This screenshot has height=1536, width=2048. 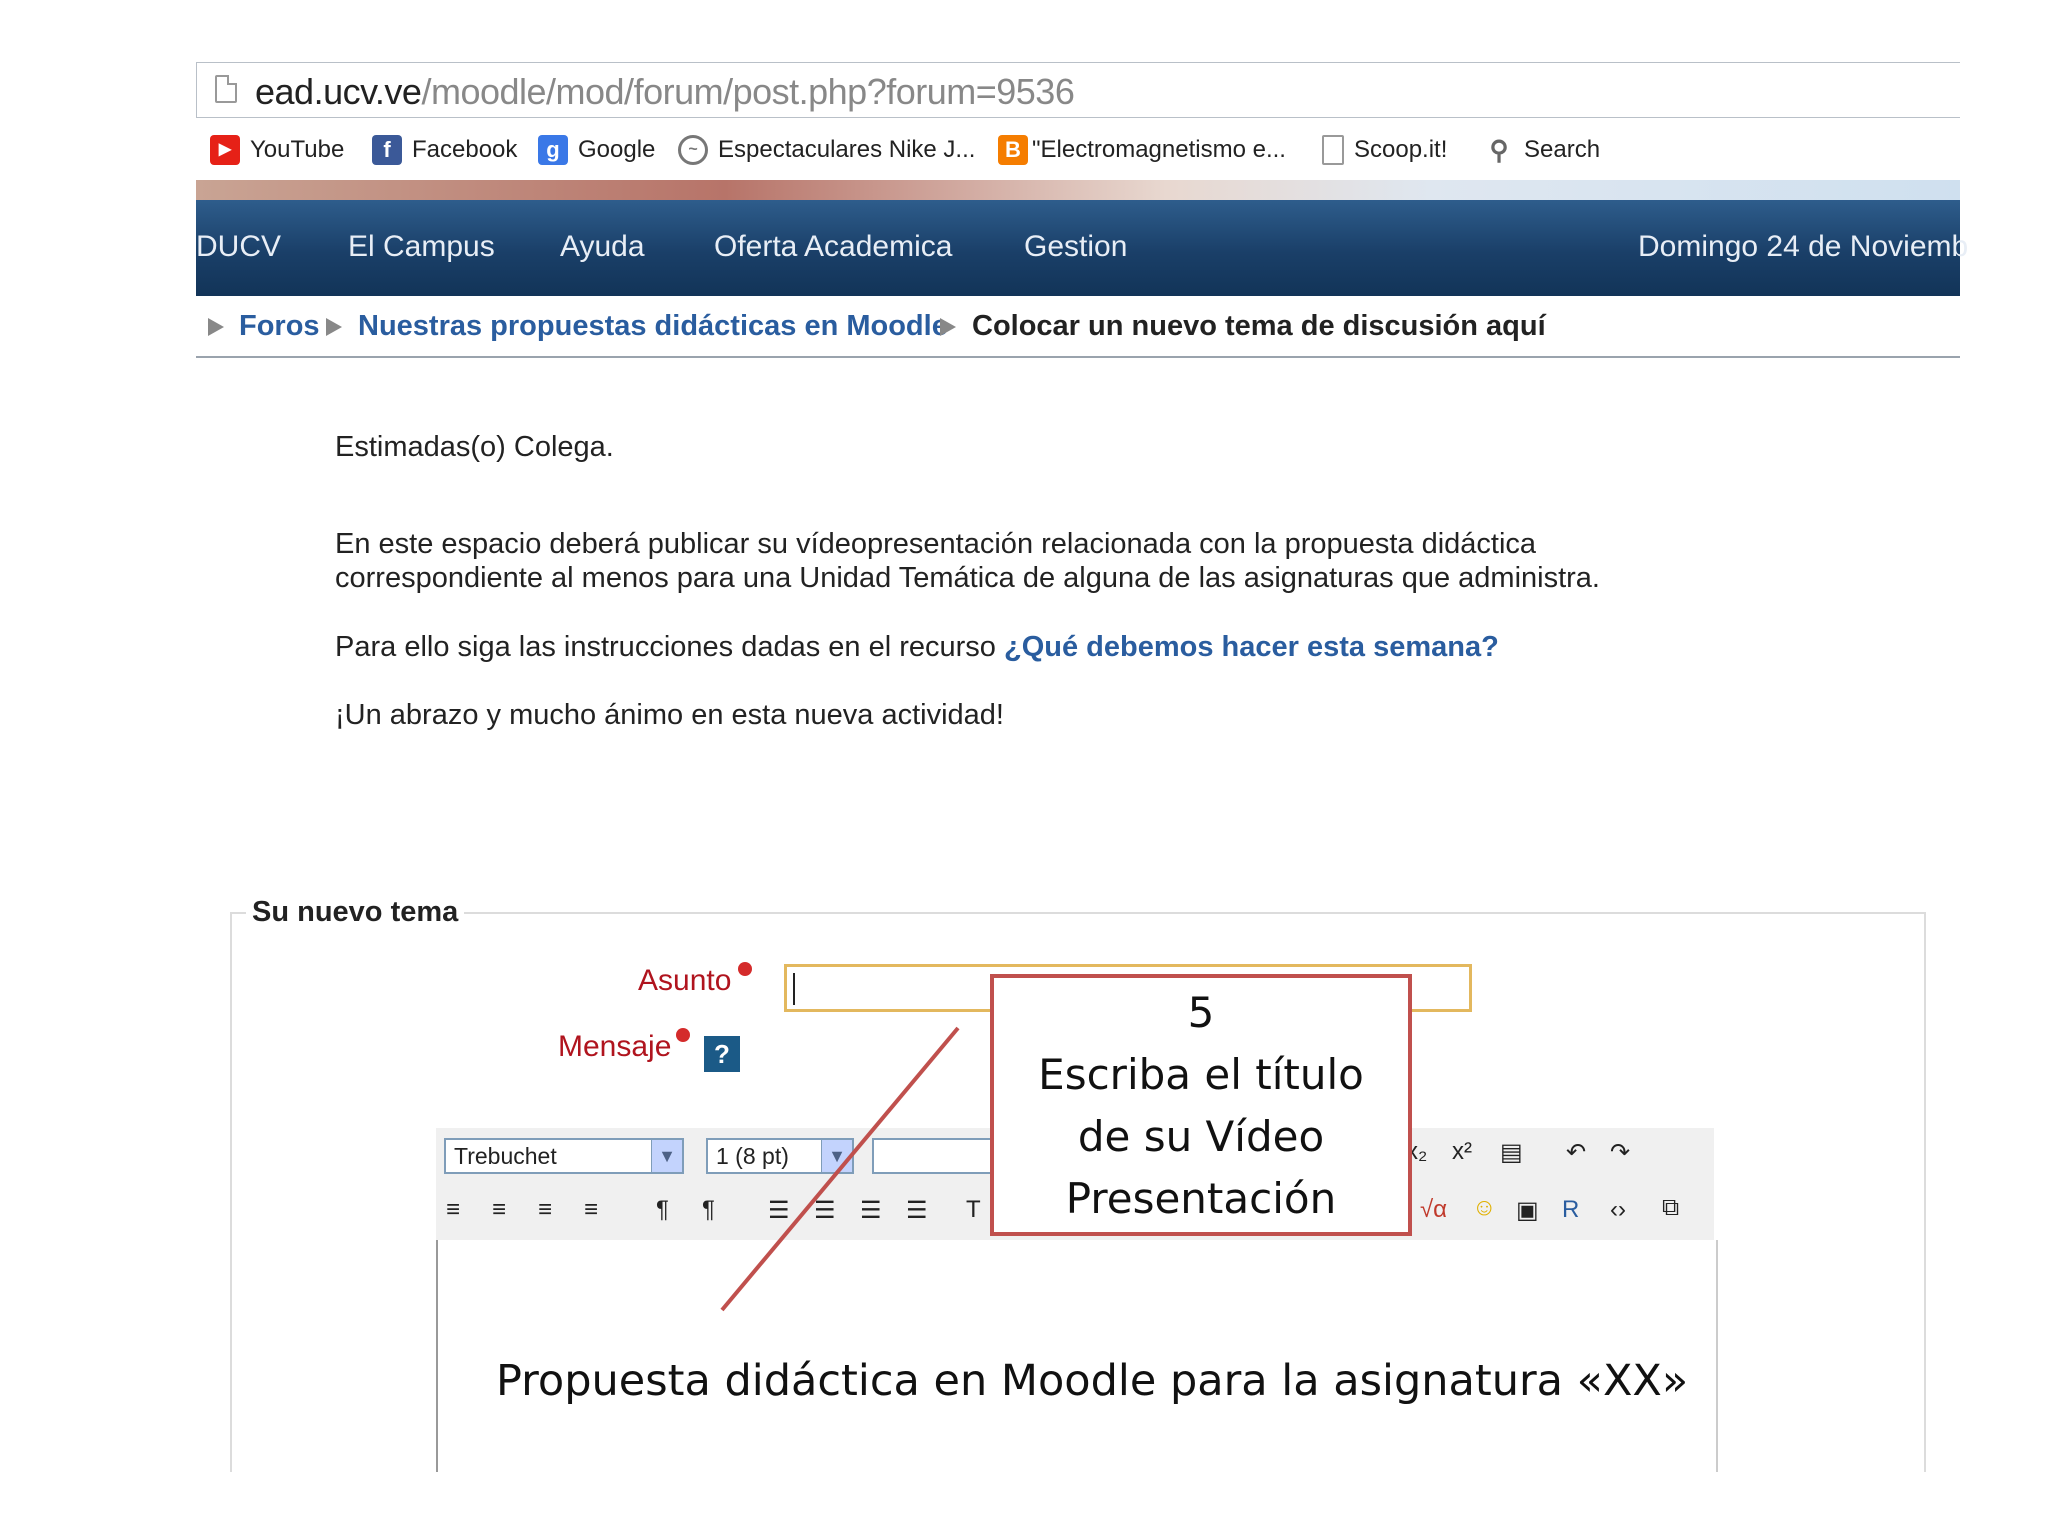 What do you see at coordinates (666, 1156) in the screenshot?
I see `chevron-down-icon: ▼` at bounding box center [666, 1156].